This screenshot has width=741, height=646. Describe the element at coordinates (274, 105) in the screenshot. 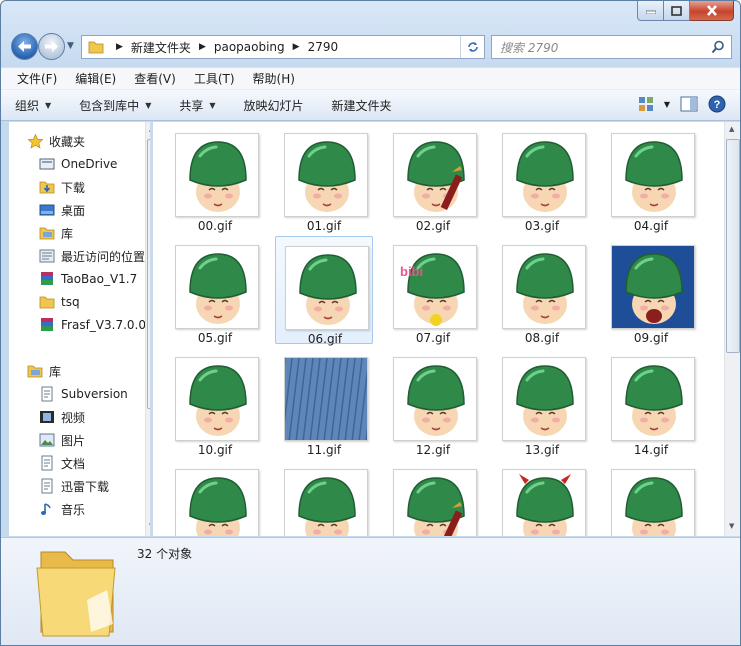

I see `slideshow-button: 放映幻灯片` at that location.